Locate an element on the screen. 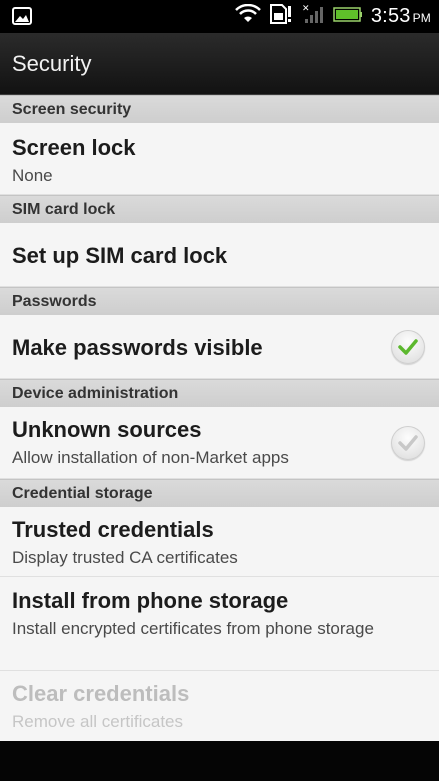 The width and height of the screenshot is (439, 781). signal-icon: ✕ is located at coordinates (313, 16).